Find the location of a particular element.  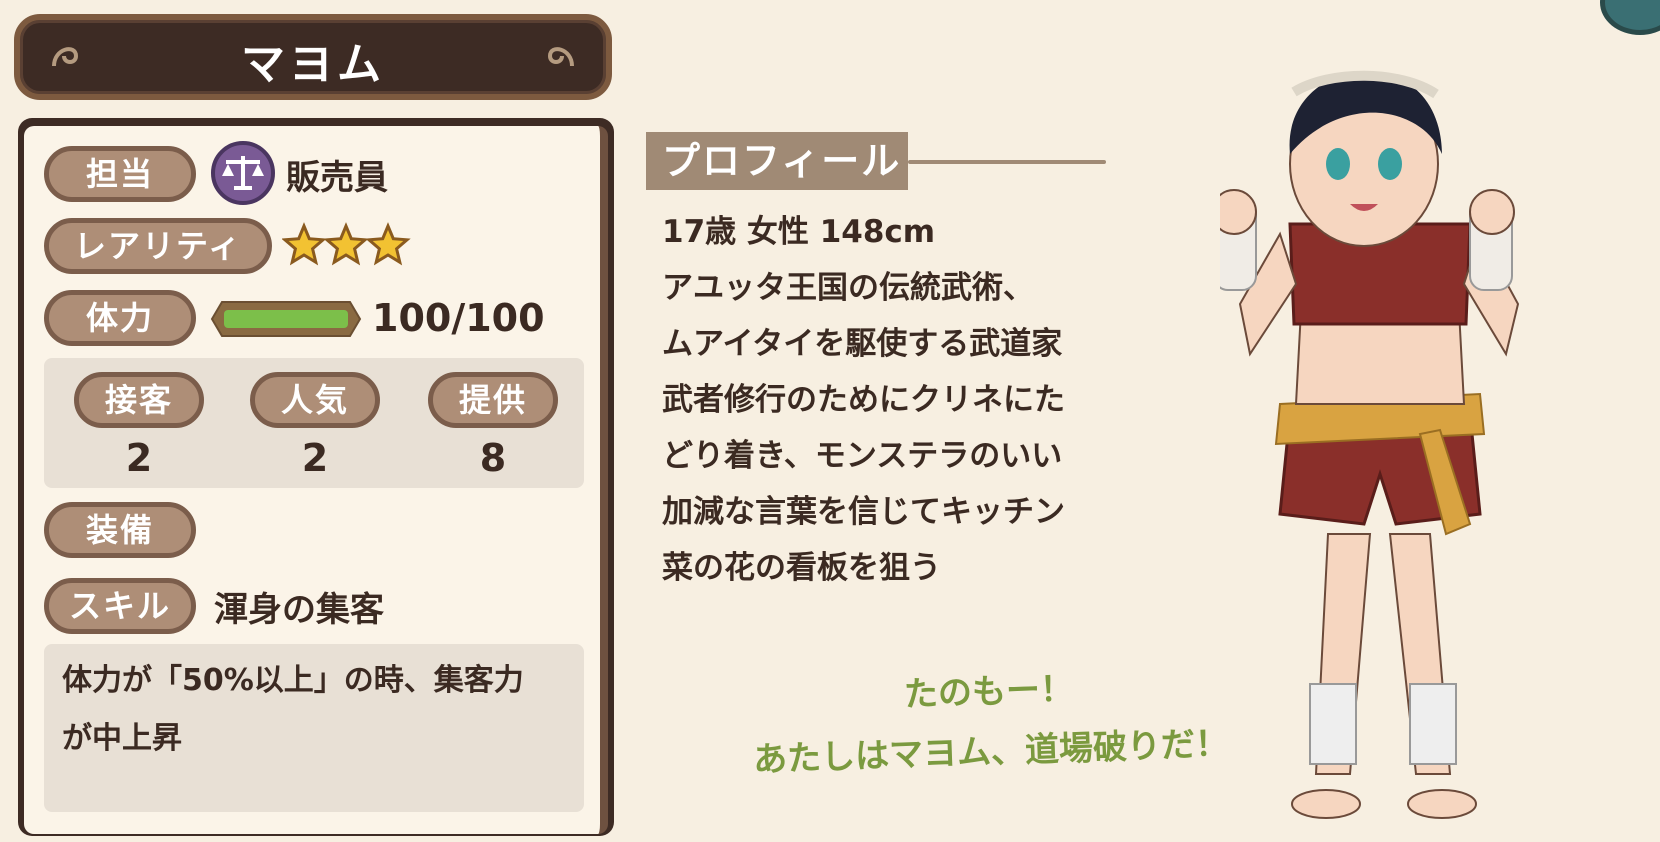

hp-bar is located at coordinates (286, 319).